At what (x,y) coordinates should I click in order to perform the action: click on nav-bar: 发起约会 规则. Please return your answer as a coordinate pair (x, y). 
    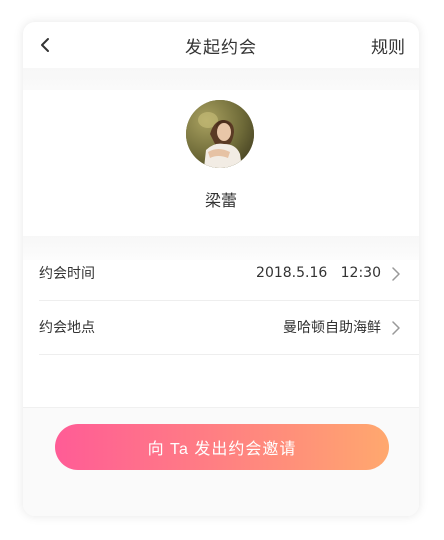
    Looking at the image, I should click on (221, 45).